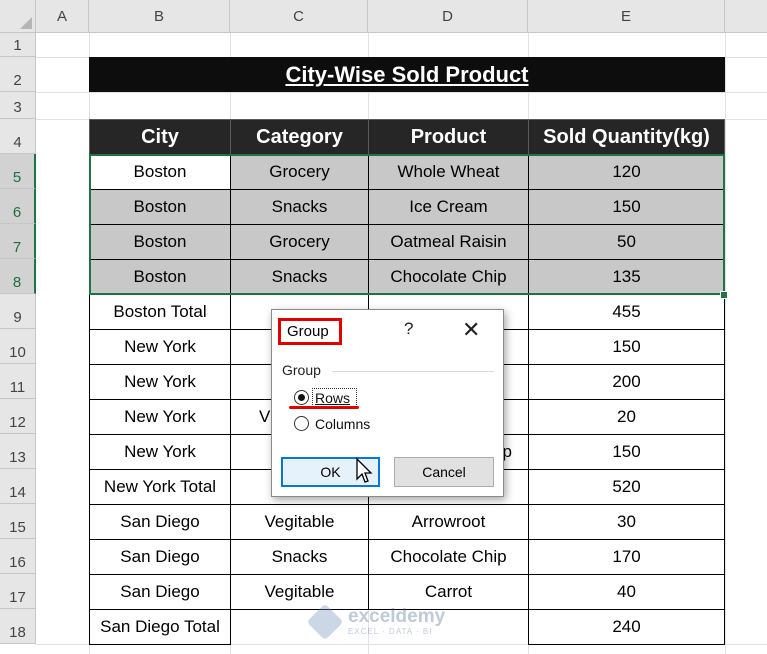 The height and width of the screenshot is (654, 767). I want to click on cell-quantity: 135, so click(626, 277).